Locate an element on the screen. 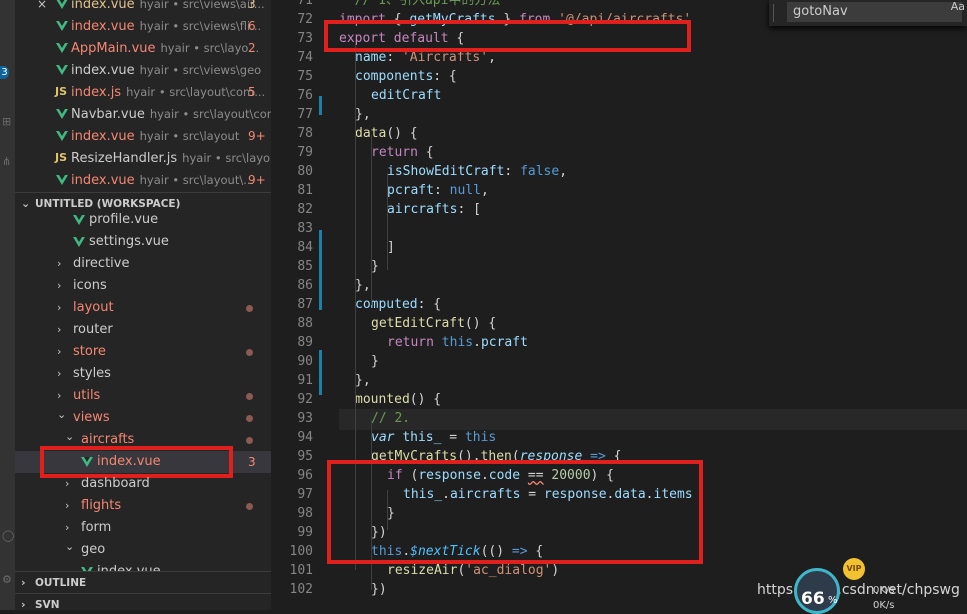  source-control-icon: ⋔ is located at coordinates (7, 162).